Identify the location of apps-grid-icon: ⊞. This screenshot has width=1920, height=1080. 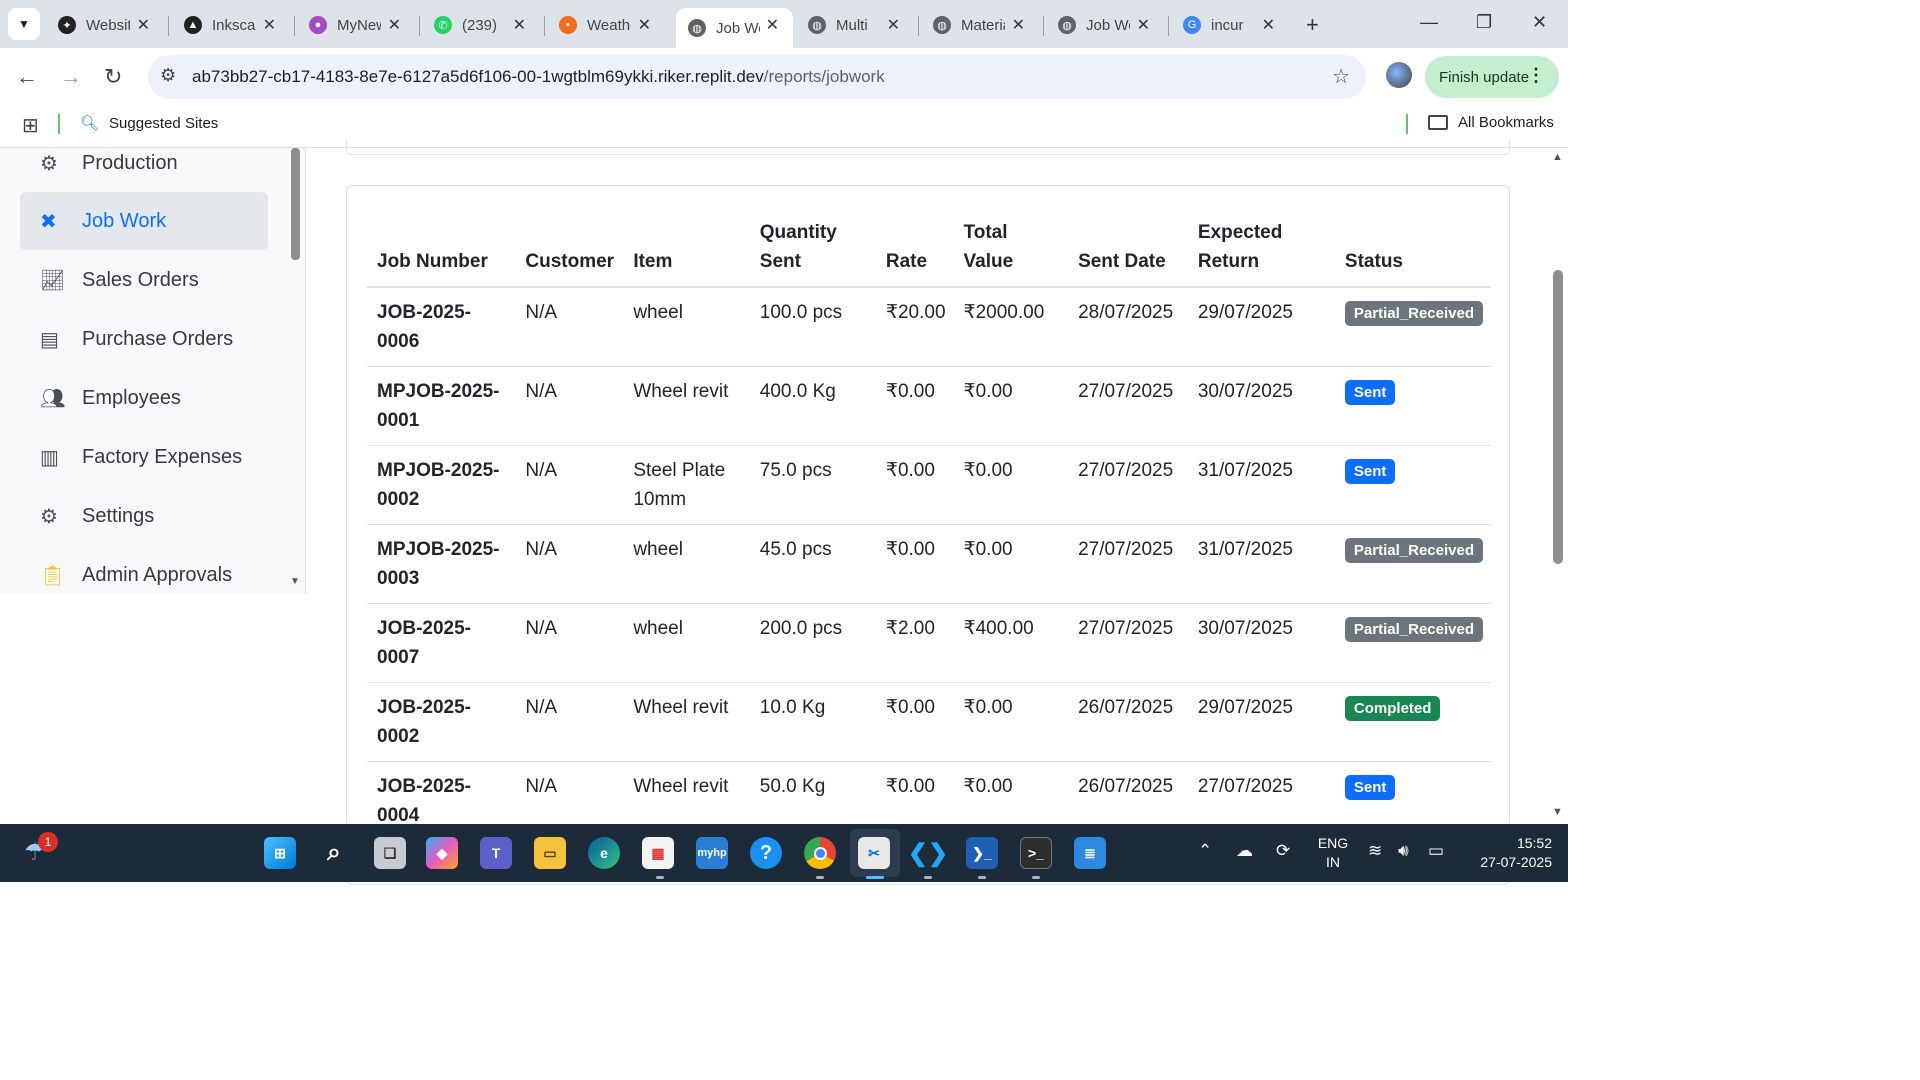
(30, 125).